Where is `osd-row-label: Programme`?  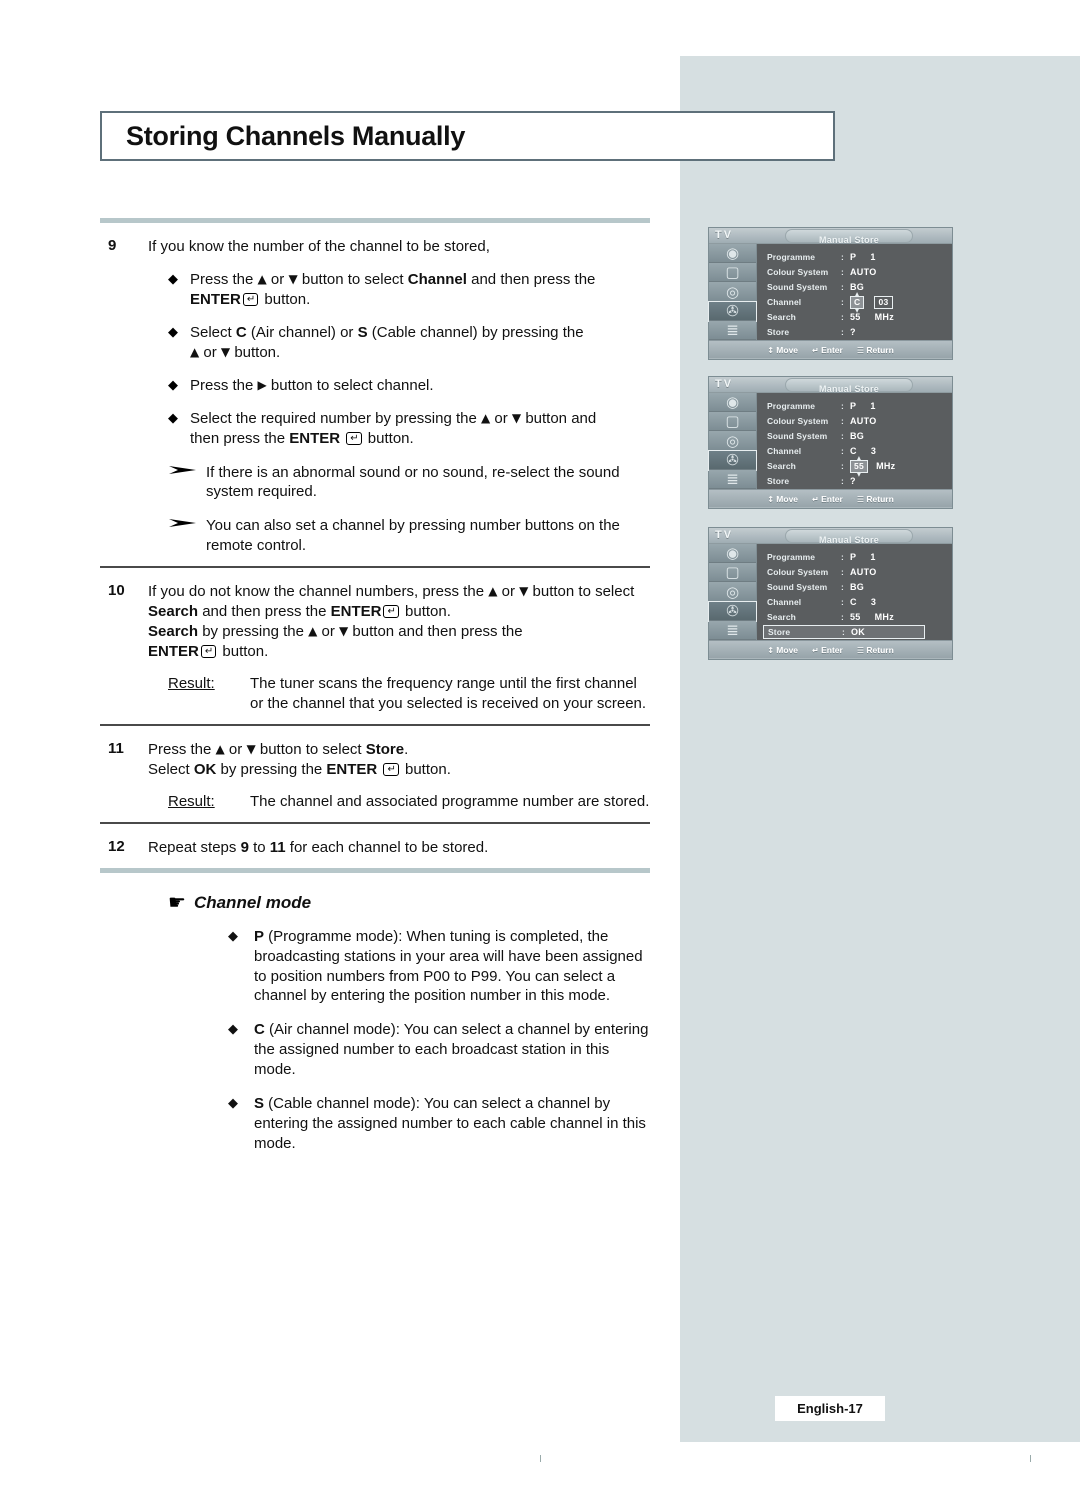 osd-row-label: Programme is located at coordinates (791, 557).